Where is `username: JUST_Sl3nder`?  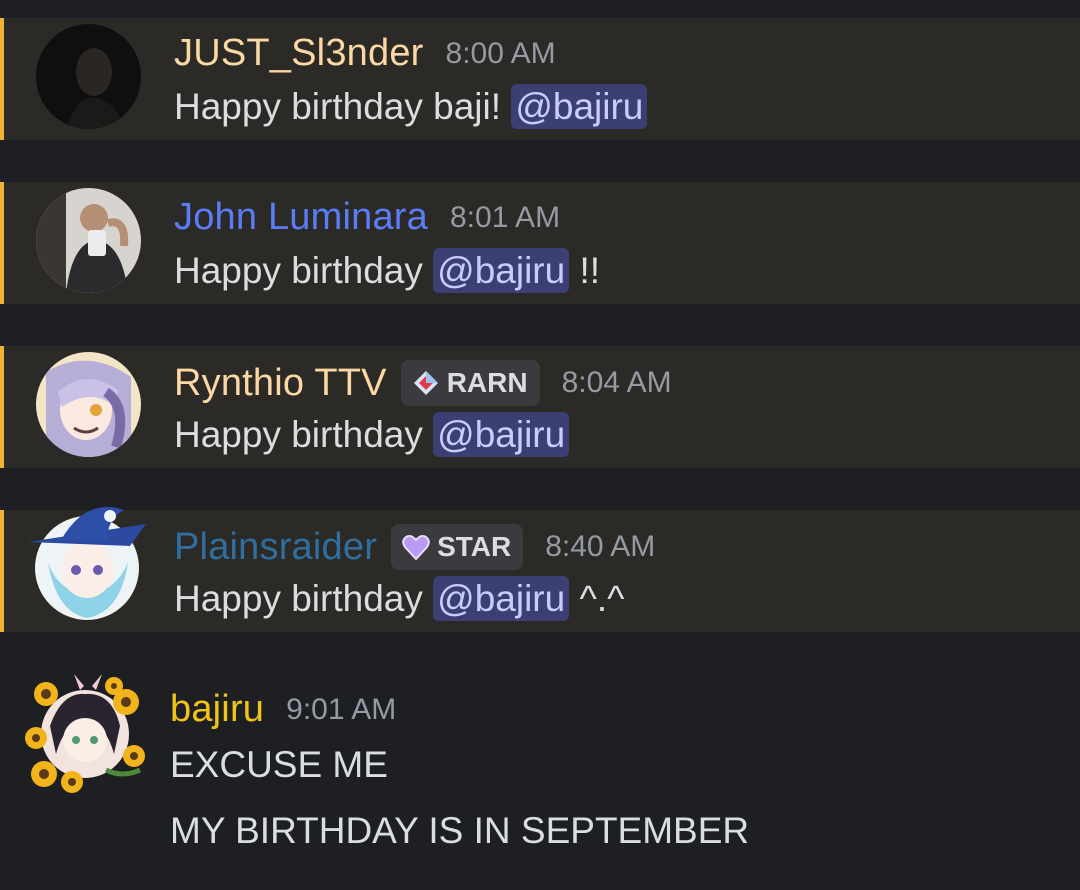
username: JUST_Sl3nder is located at coordinates (299, 53).